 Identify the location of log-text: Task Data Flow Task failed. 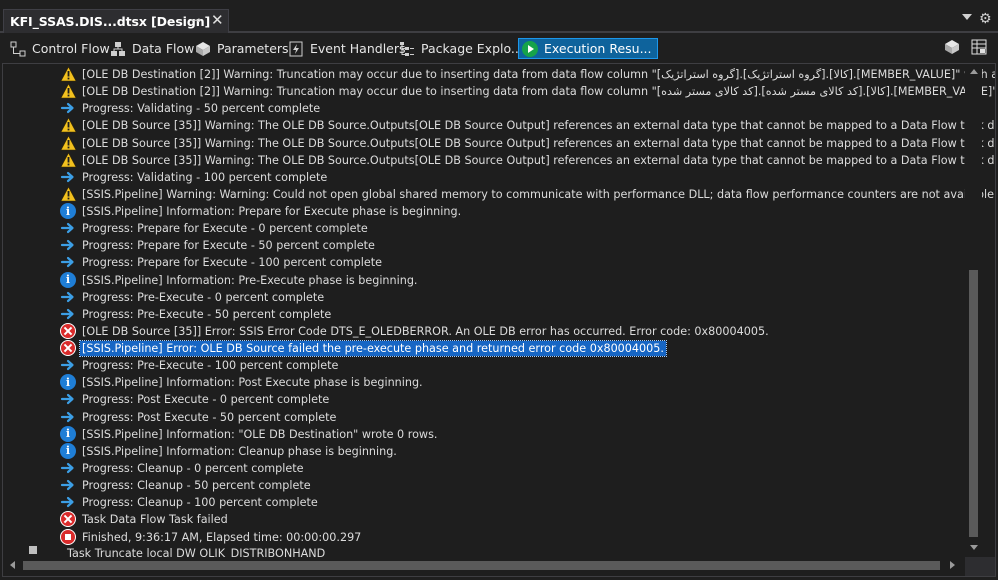
(155, 520).